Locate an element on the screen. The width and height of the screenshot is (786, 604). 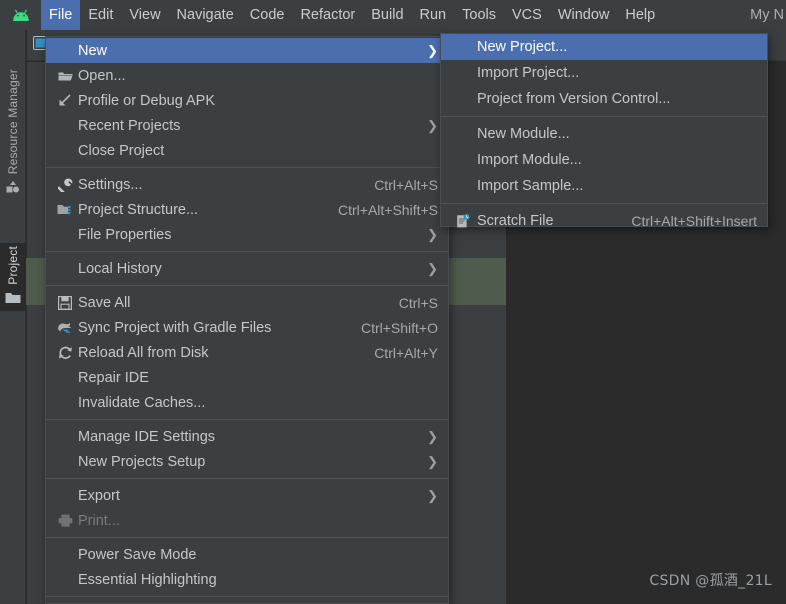
android-studio-logo is located at coordinates (20, 15).